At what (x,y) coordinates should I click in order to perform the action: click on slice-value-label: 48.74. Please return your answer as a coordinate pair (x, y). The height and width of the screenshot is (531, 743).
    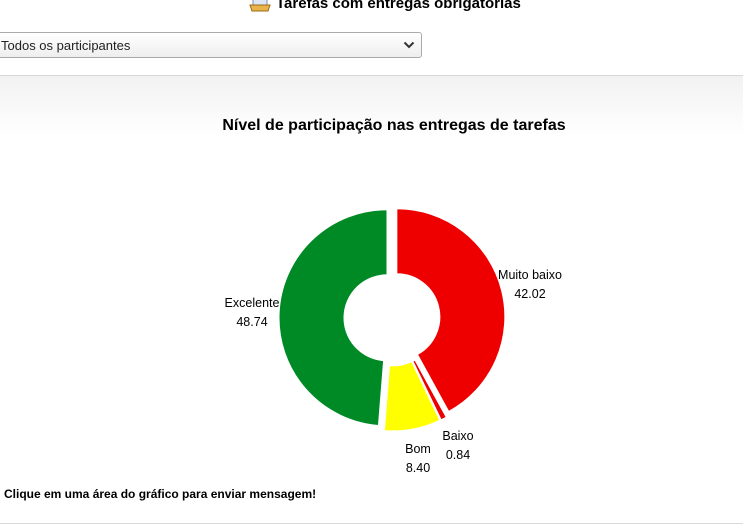
    Looking at the image, I should click on (251, 322).